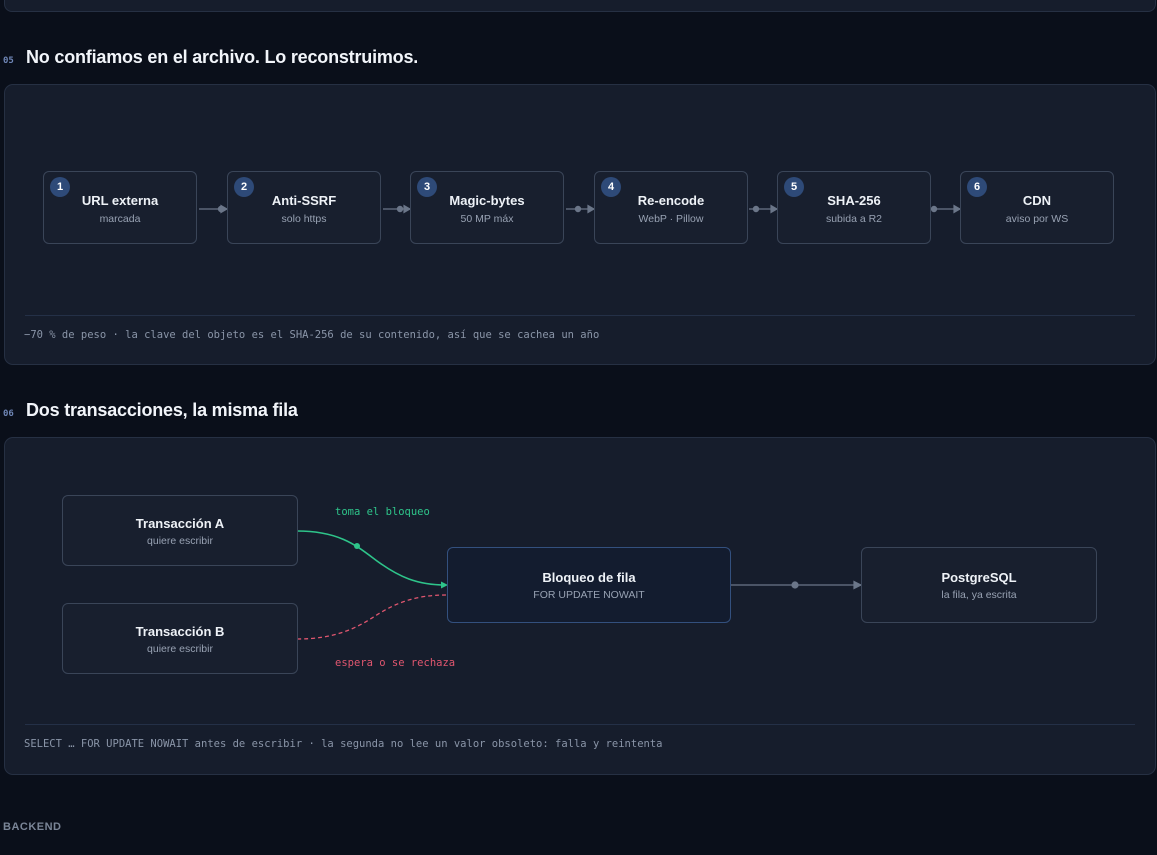  I want to click on node-subtitle: la fila, ya escrita, so click(979, 595).